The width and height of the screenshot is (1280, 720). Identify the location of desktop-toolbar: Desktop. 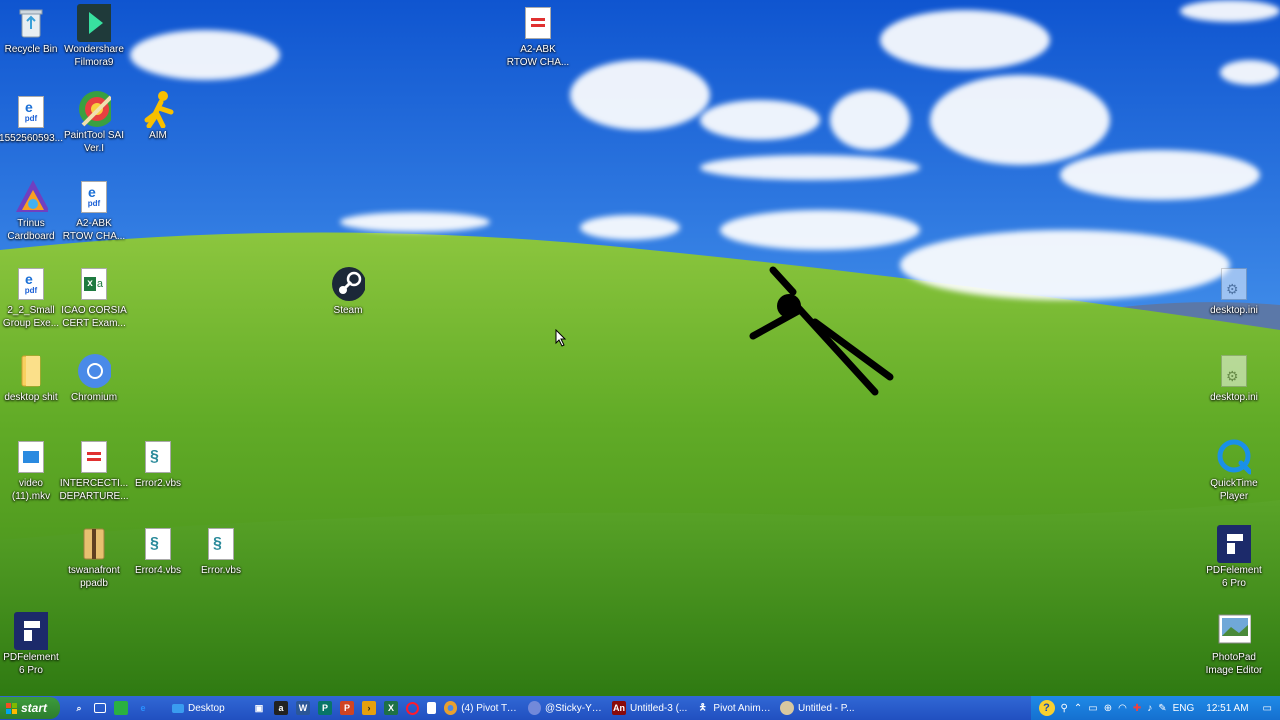
(208, 708).